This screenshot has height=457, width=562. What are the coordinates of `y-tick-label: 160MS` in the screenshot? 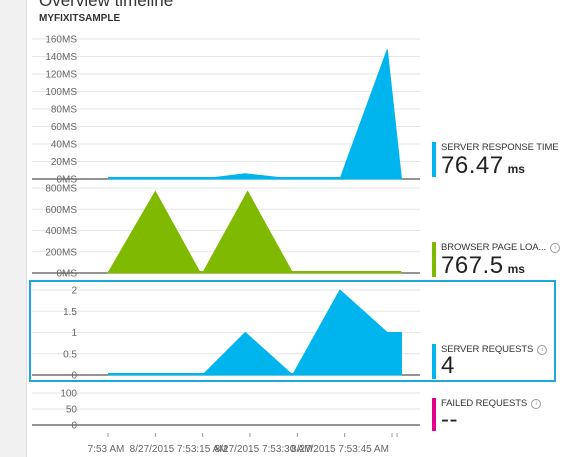 It's located at (61, 40).